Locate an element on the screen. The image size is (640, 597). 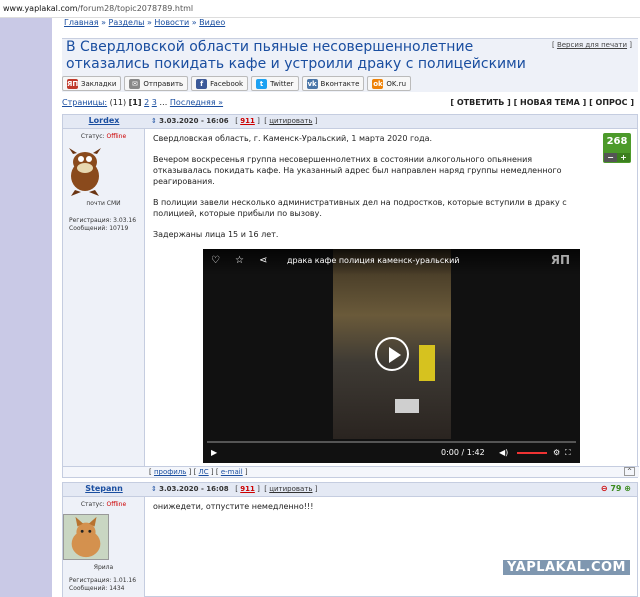
volume-slider is located at coordinates (532, 453).